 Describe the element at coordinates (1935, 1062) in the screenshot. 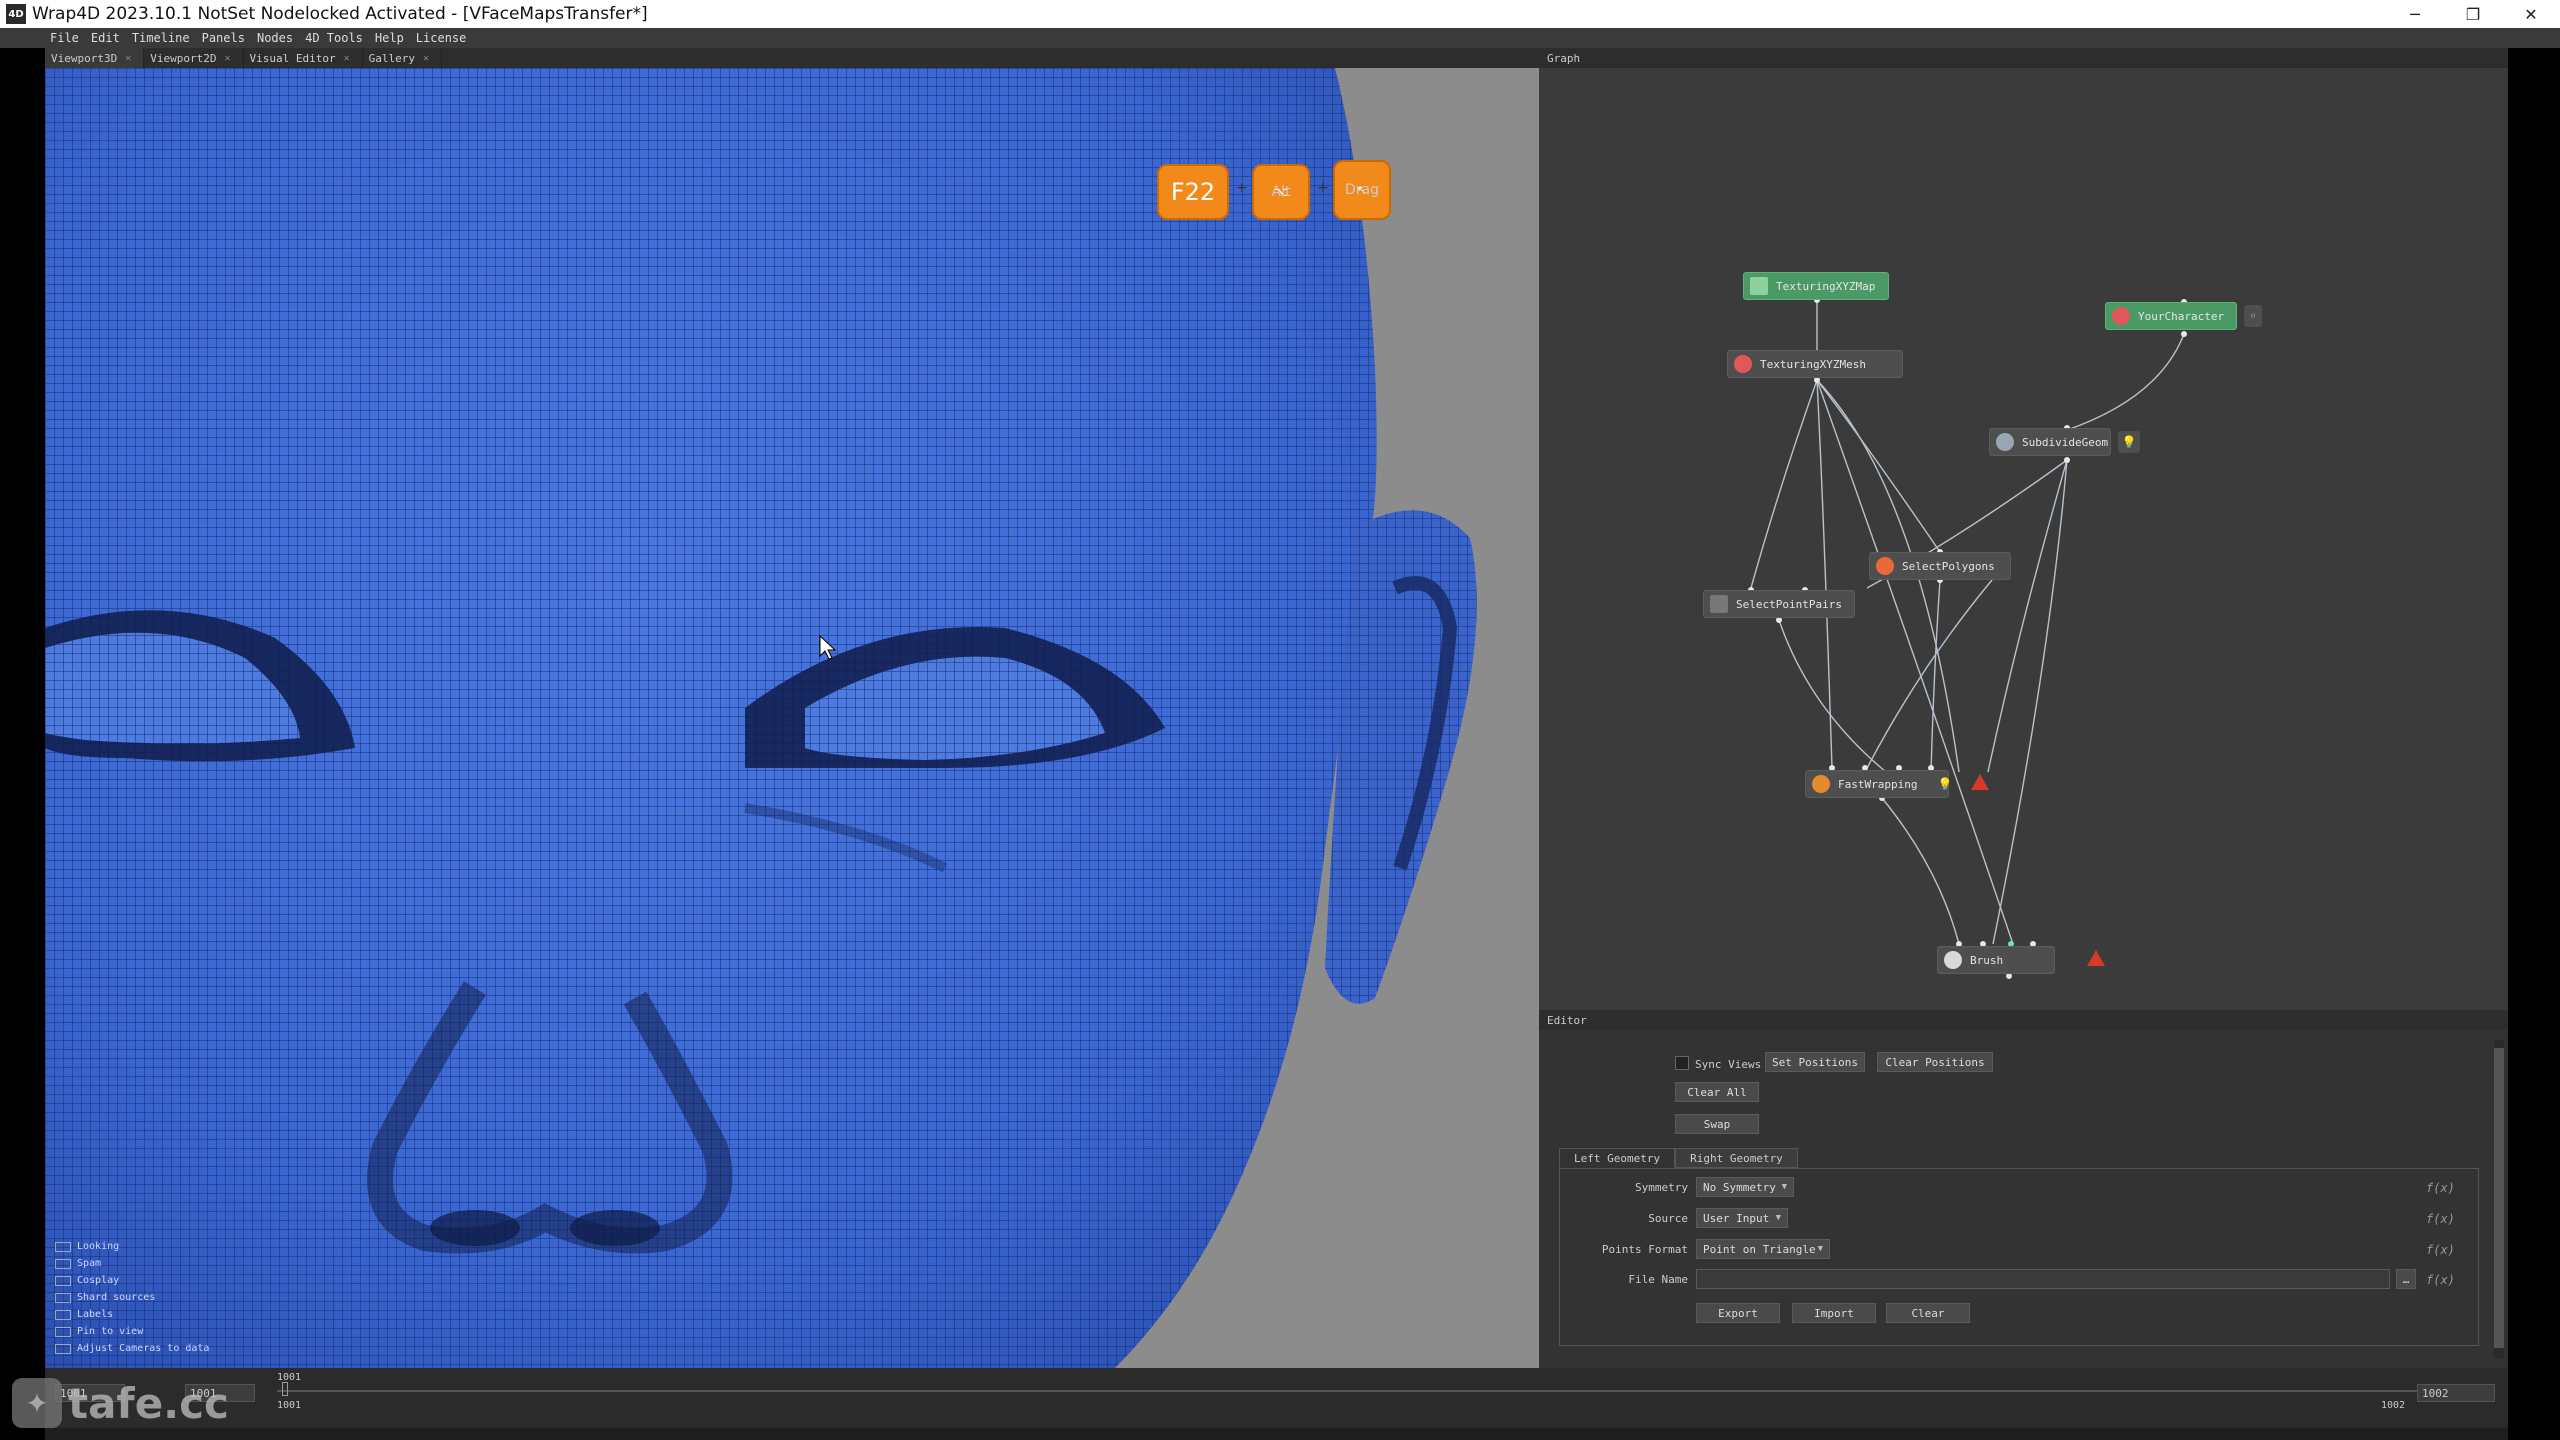

I see `clear-positions-button: Clear Positions` at that location.